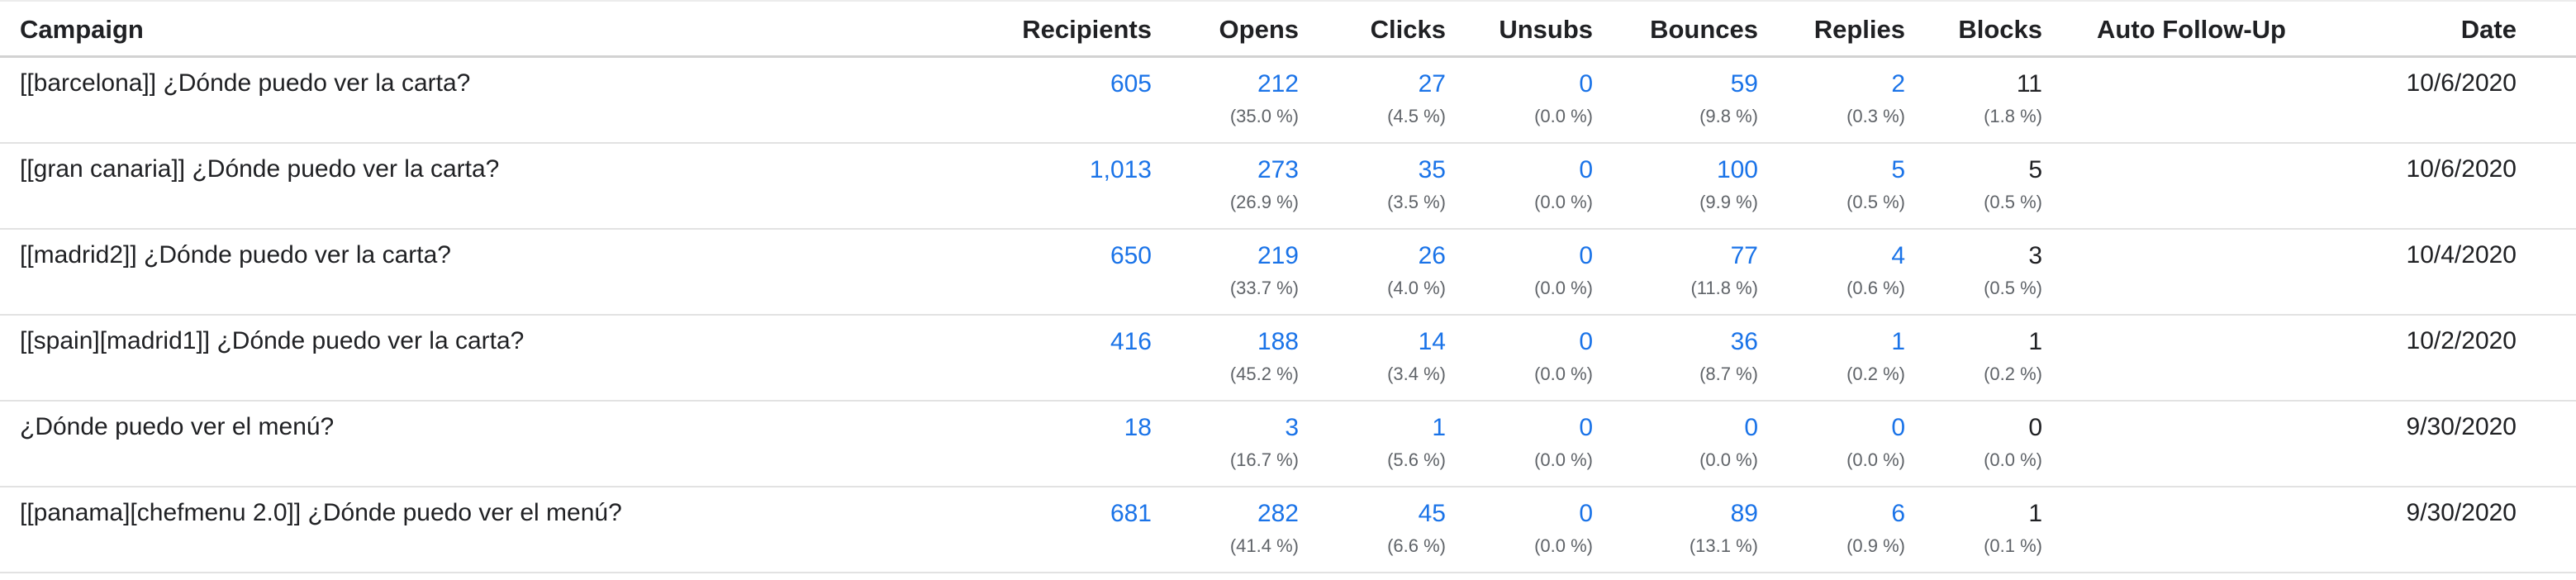 This screenshot has height=580, width=2576. I want to click on clicks-count: 45, so click(1416, 514).